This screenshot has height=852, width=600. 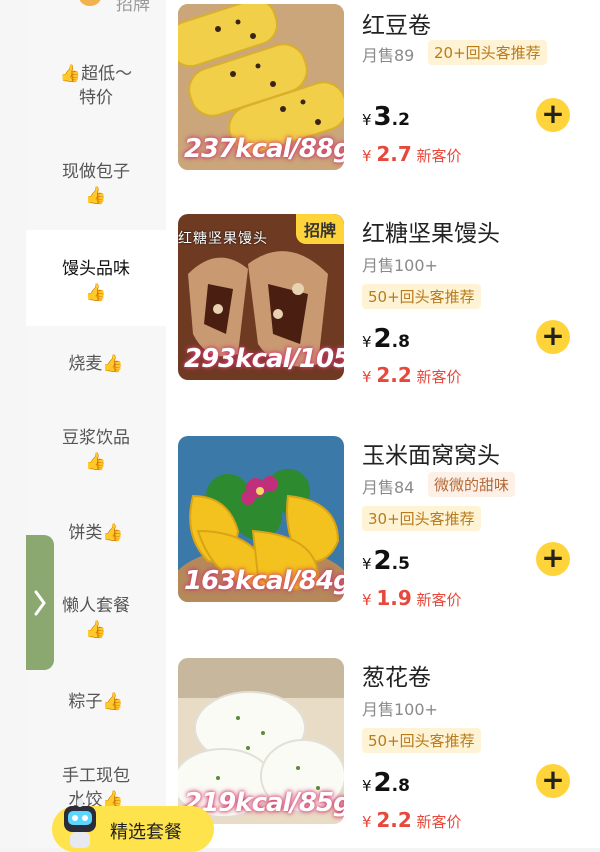 What do you see at coordinates (261, 519) in the screenshot?
I see `product-image: 163kcal/84g` at bounding box center [261, 519].